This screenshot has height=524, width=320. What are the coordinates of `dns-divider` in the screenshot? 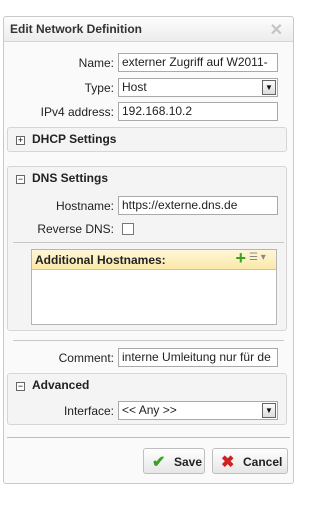 It's located at (148, 242).